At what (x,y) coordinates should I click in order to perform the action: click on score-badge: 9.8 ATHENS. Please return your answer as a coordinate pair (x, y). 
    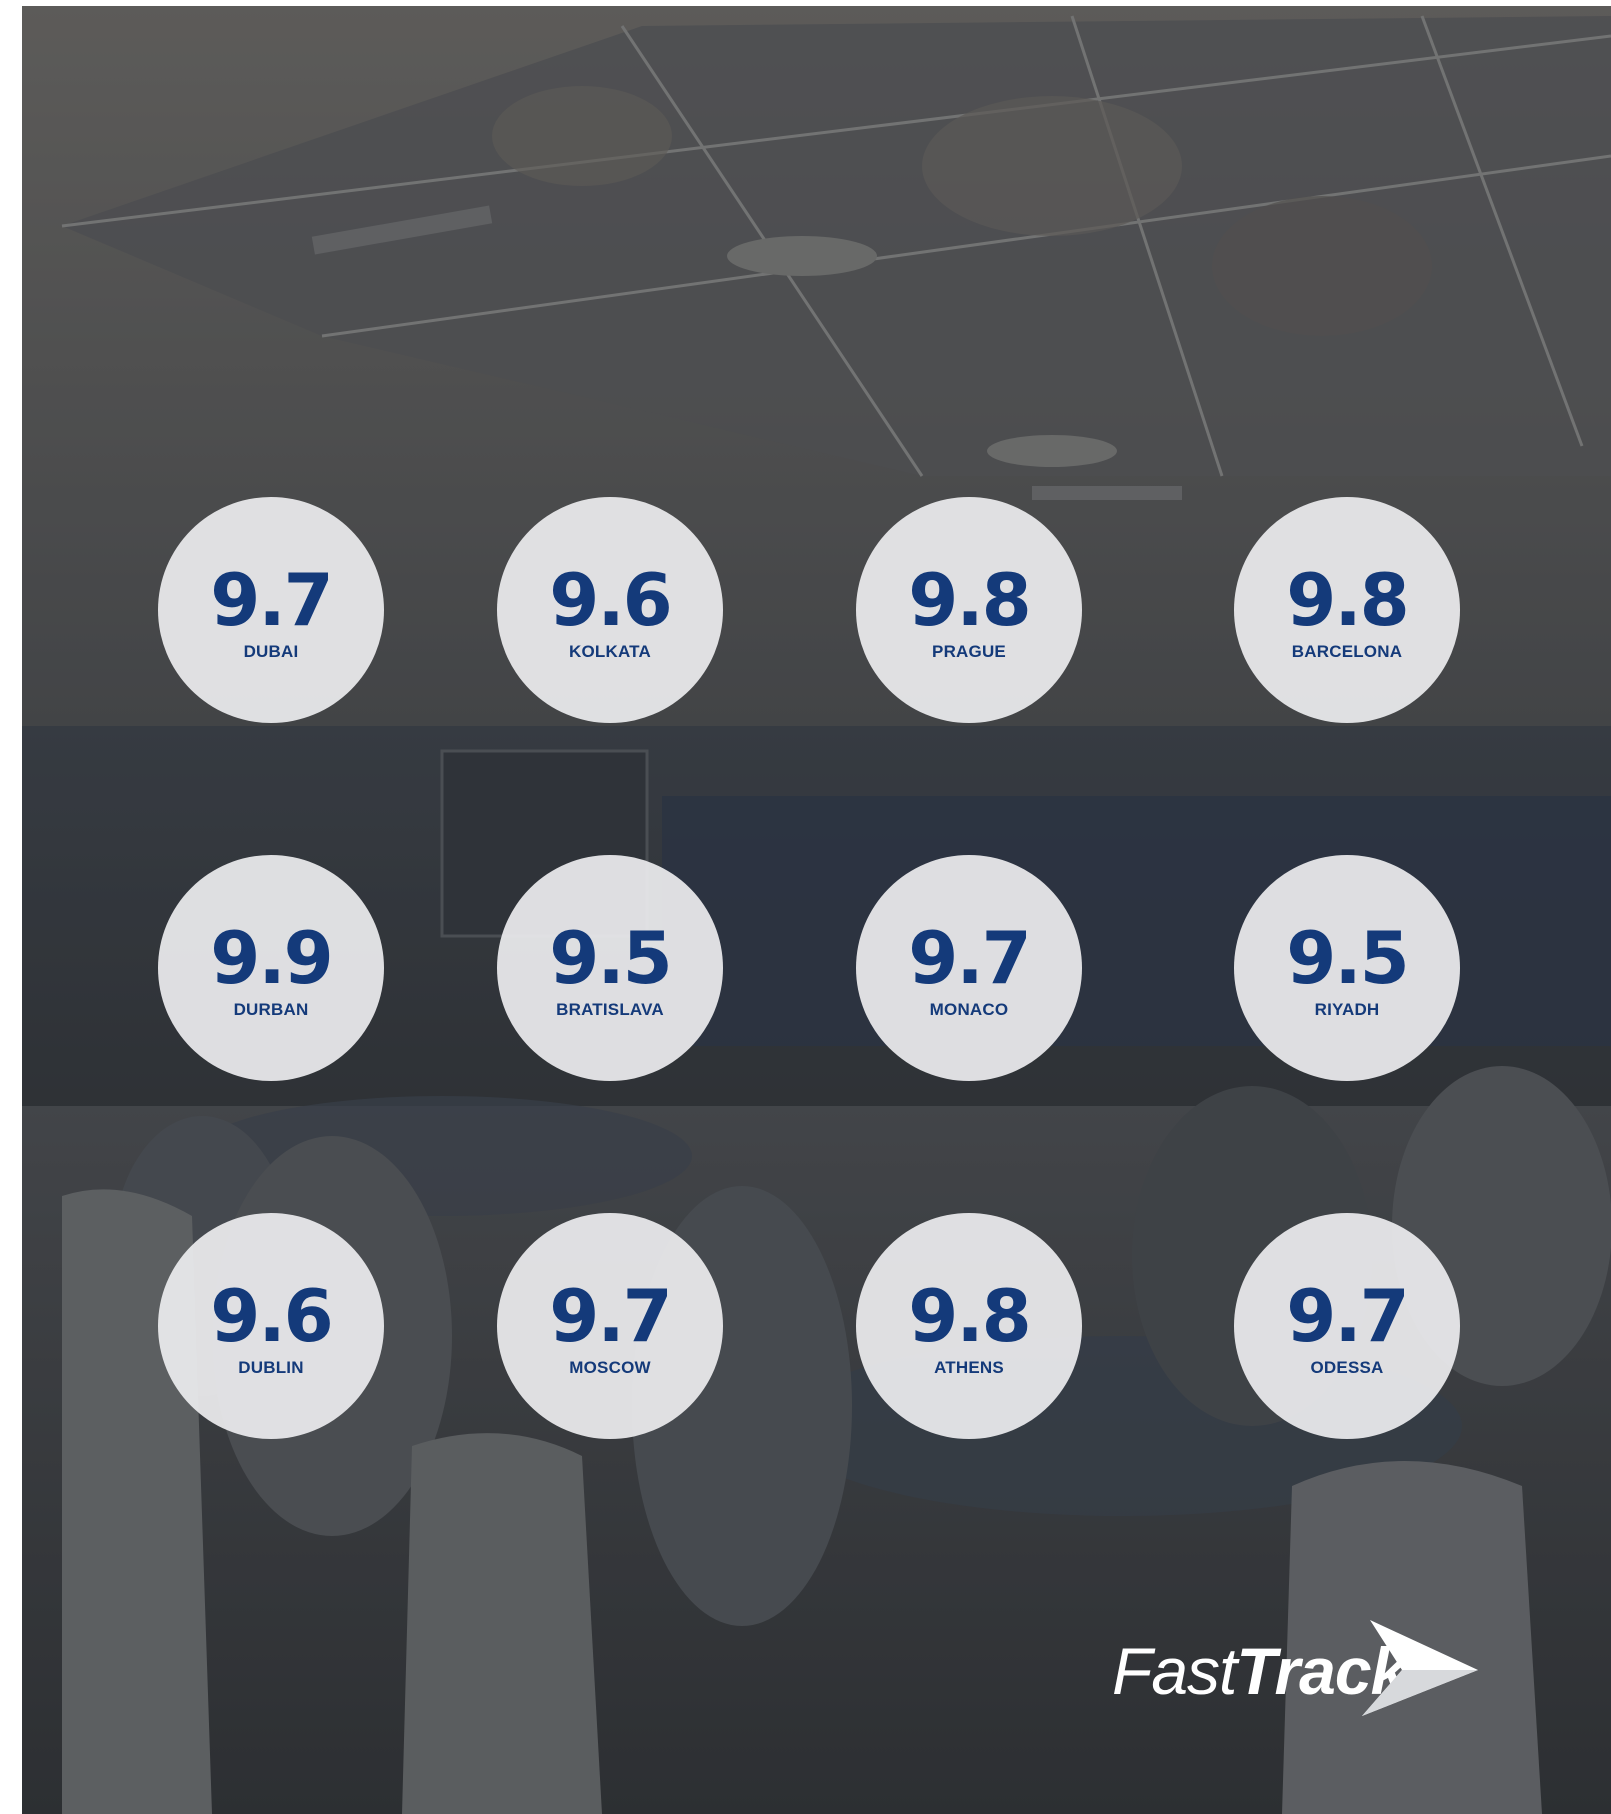
    Looking at the image, I should click on (969, 1326).